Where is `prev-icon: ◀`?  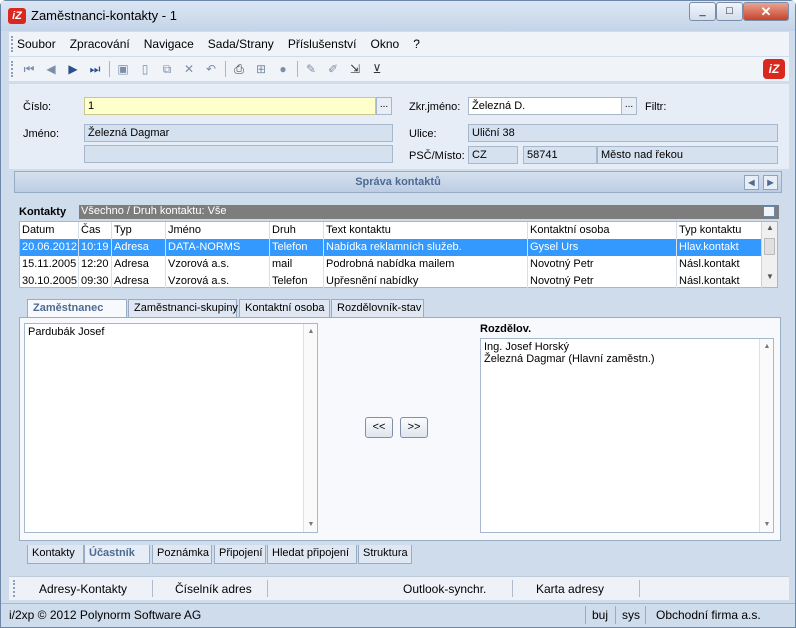
prev-icon: ◀ is located at coordinates (51, 69).